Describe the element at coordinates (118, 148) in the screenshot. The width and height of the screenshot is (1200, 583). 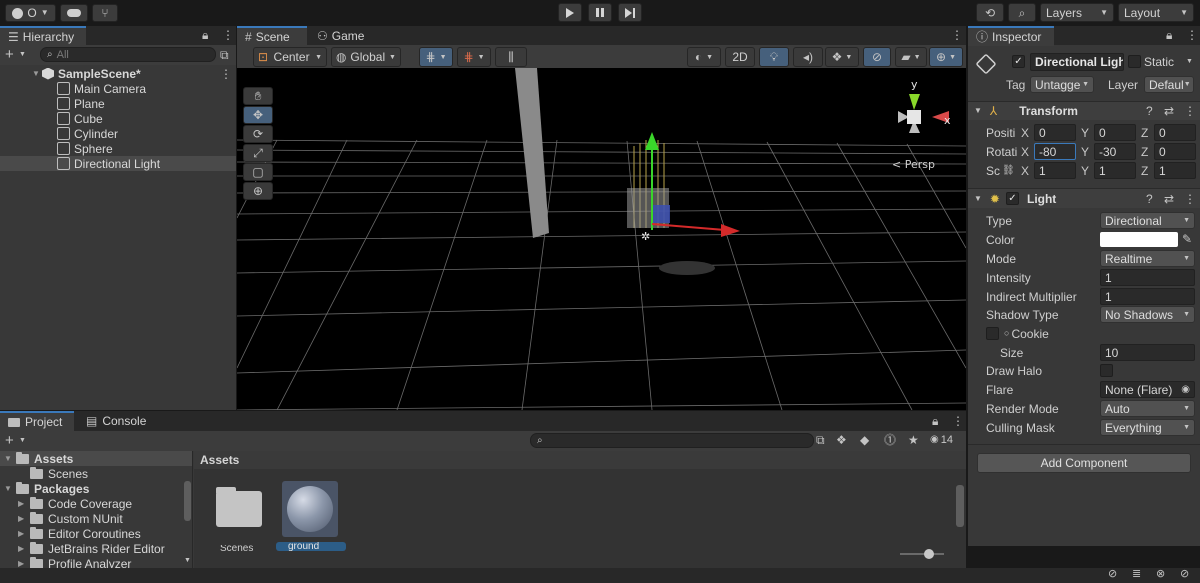
I see `hierarchy-item: Sphere` at that location.